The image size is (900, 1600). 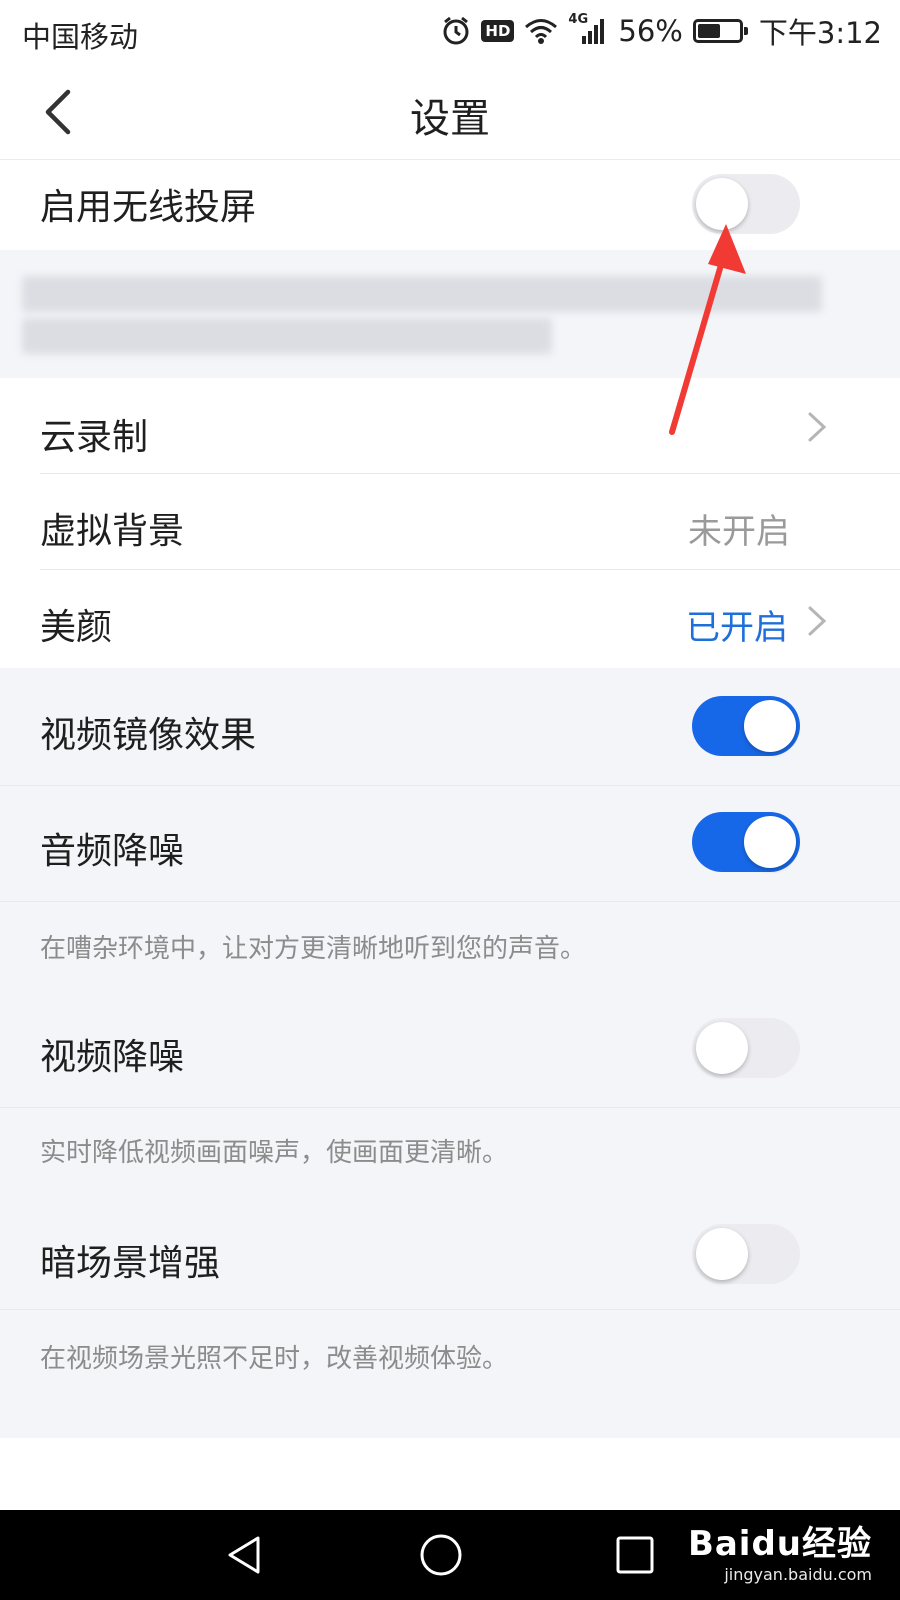 What do you see at coordinates (588, 29) in the screenshot?
I see `cellular-signal-icon: 4G` at bounding box center [588, 29].